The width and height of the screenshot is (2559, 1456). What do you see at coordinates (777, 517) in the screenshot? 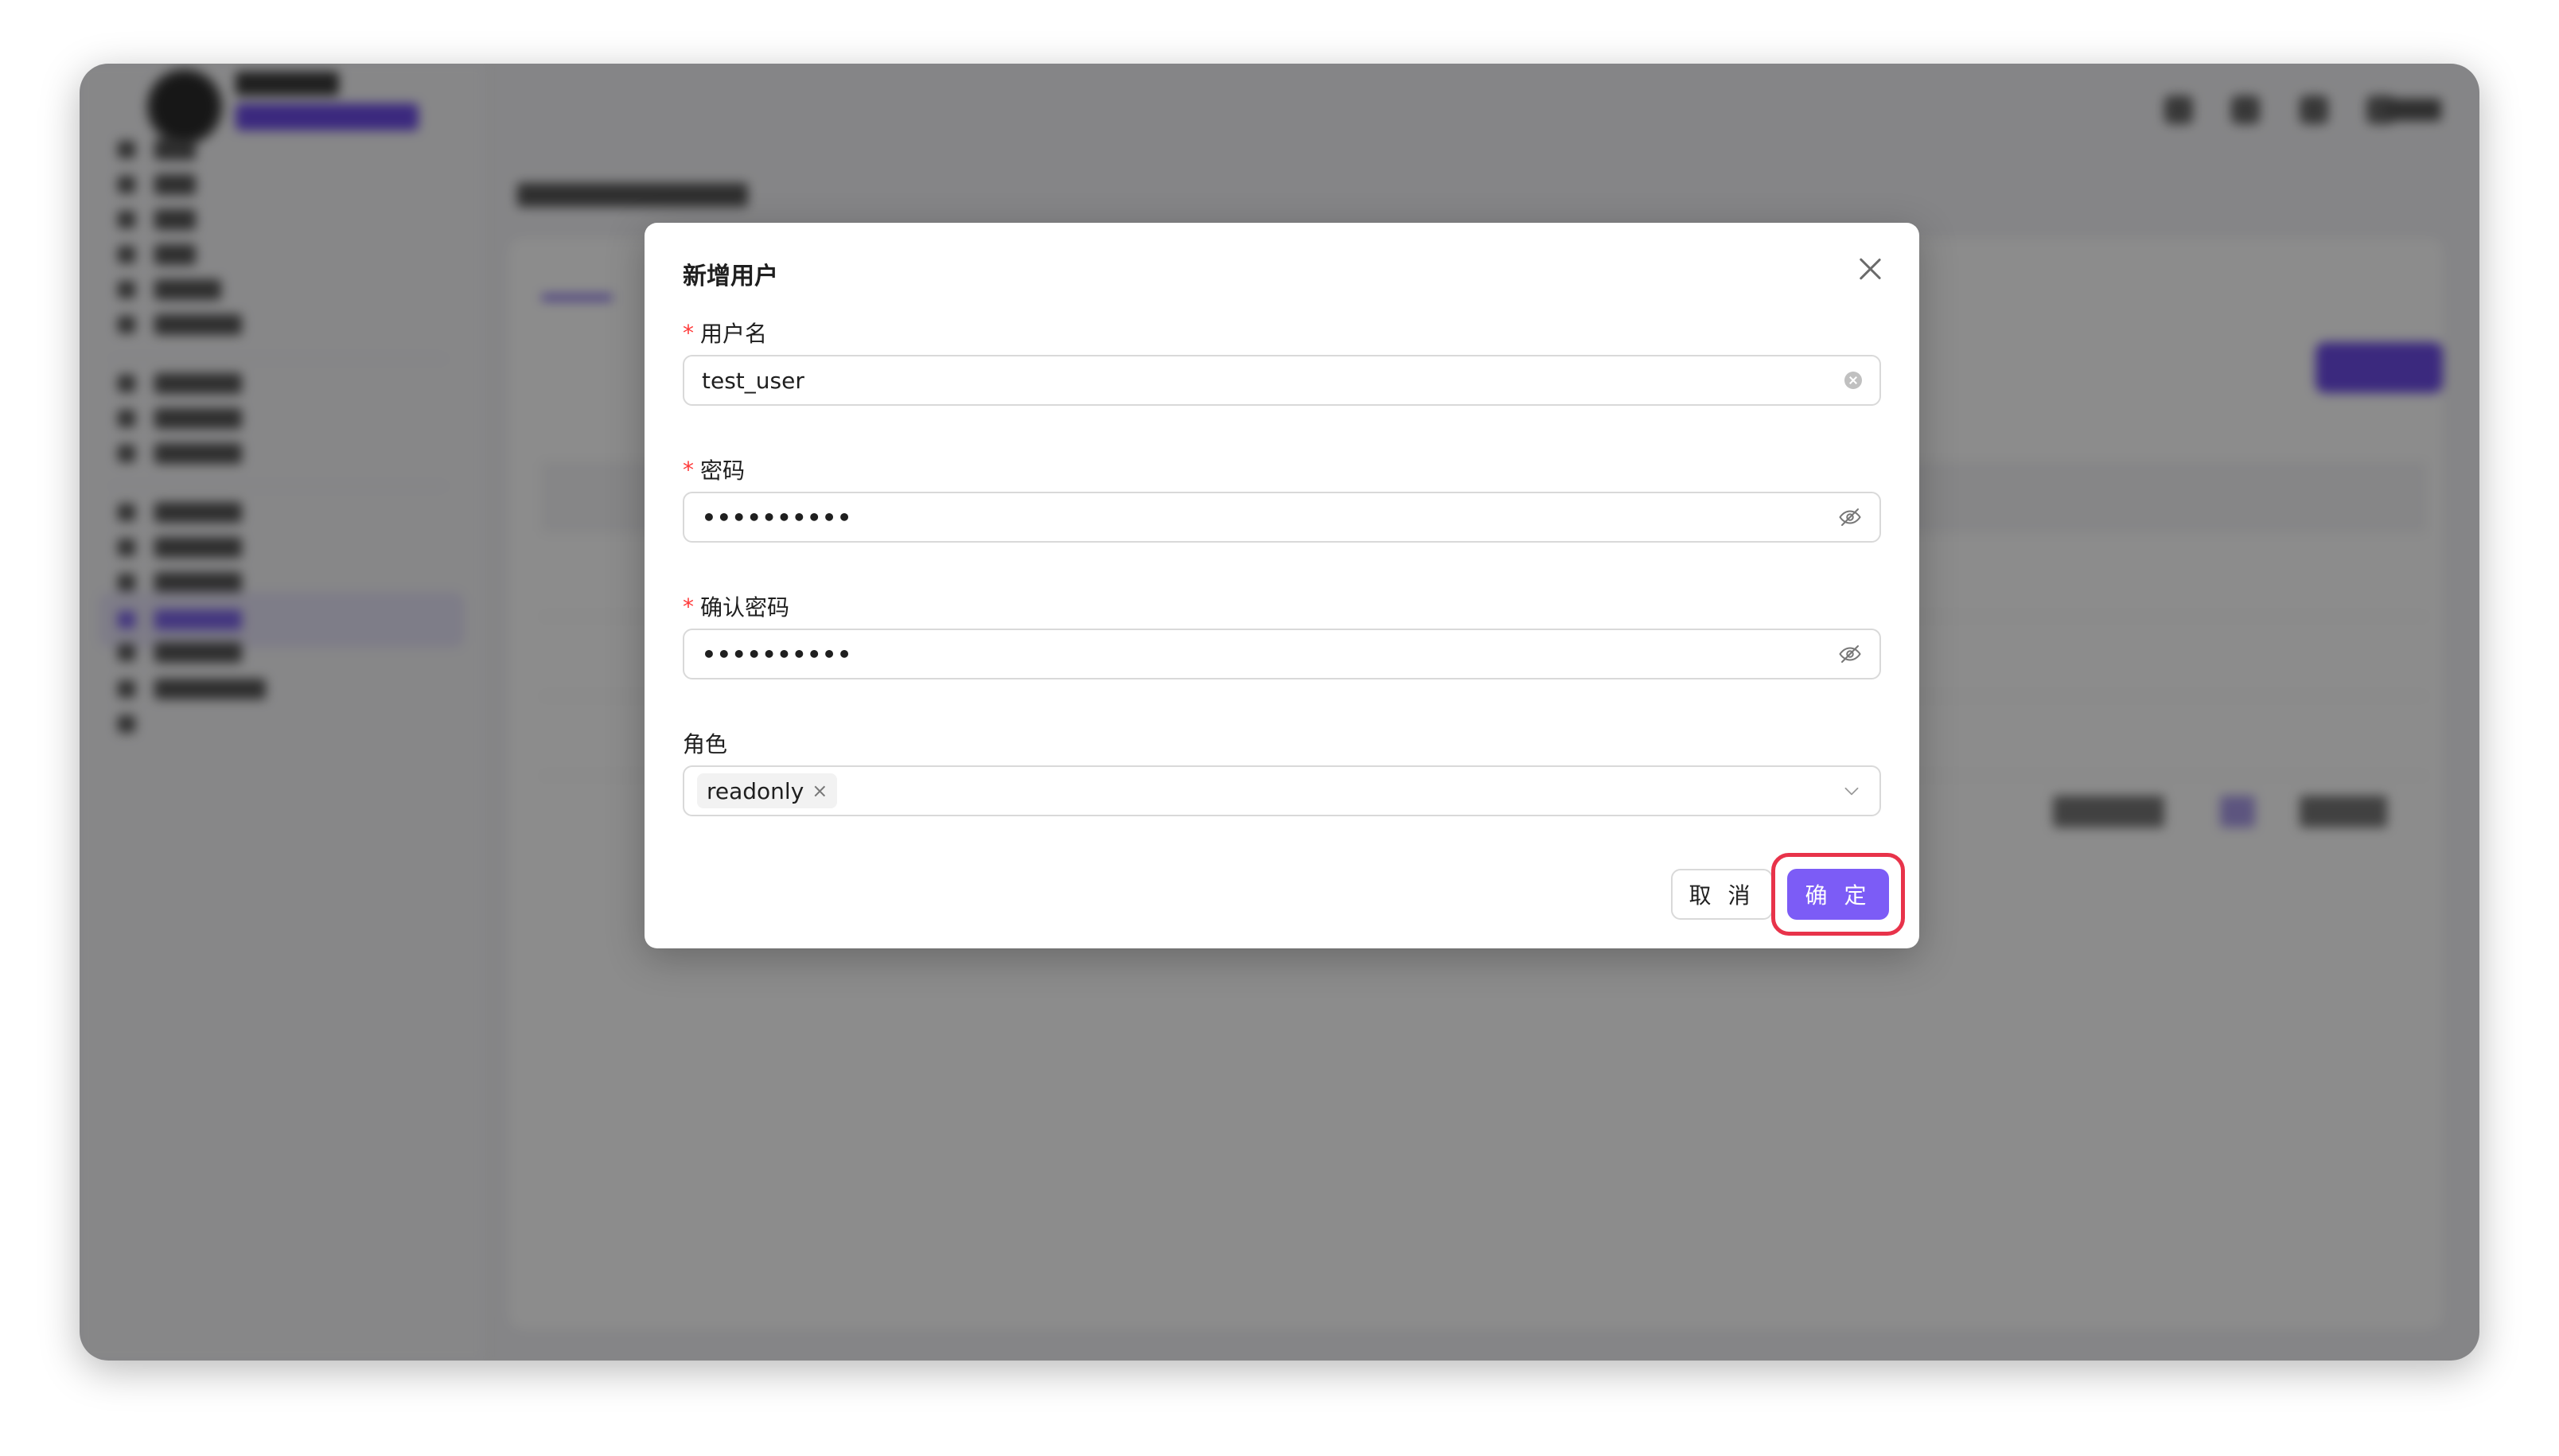
I see `password-value: ••••••••••` at bounding box center [777, 517].